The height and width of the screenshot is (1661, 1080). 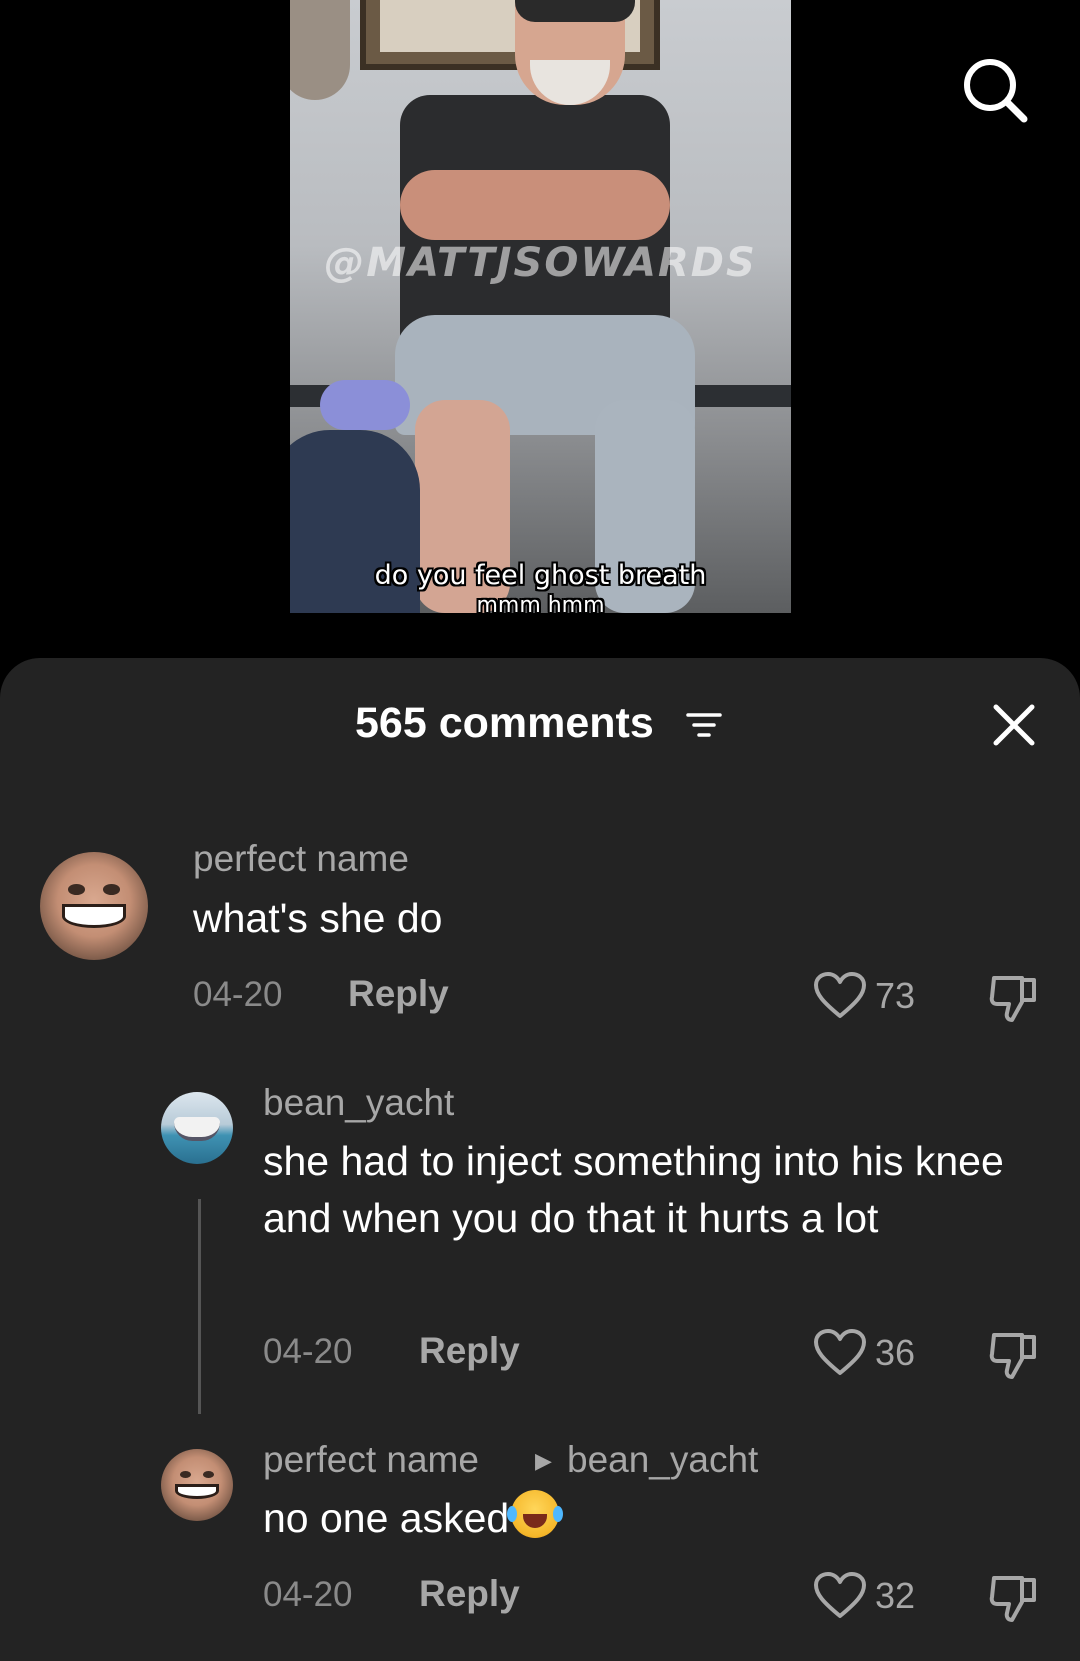 I want to click on reply-arrow-icon: ▶, so click(x=543, y=1460).